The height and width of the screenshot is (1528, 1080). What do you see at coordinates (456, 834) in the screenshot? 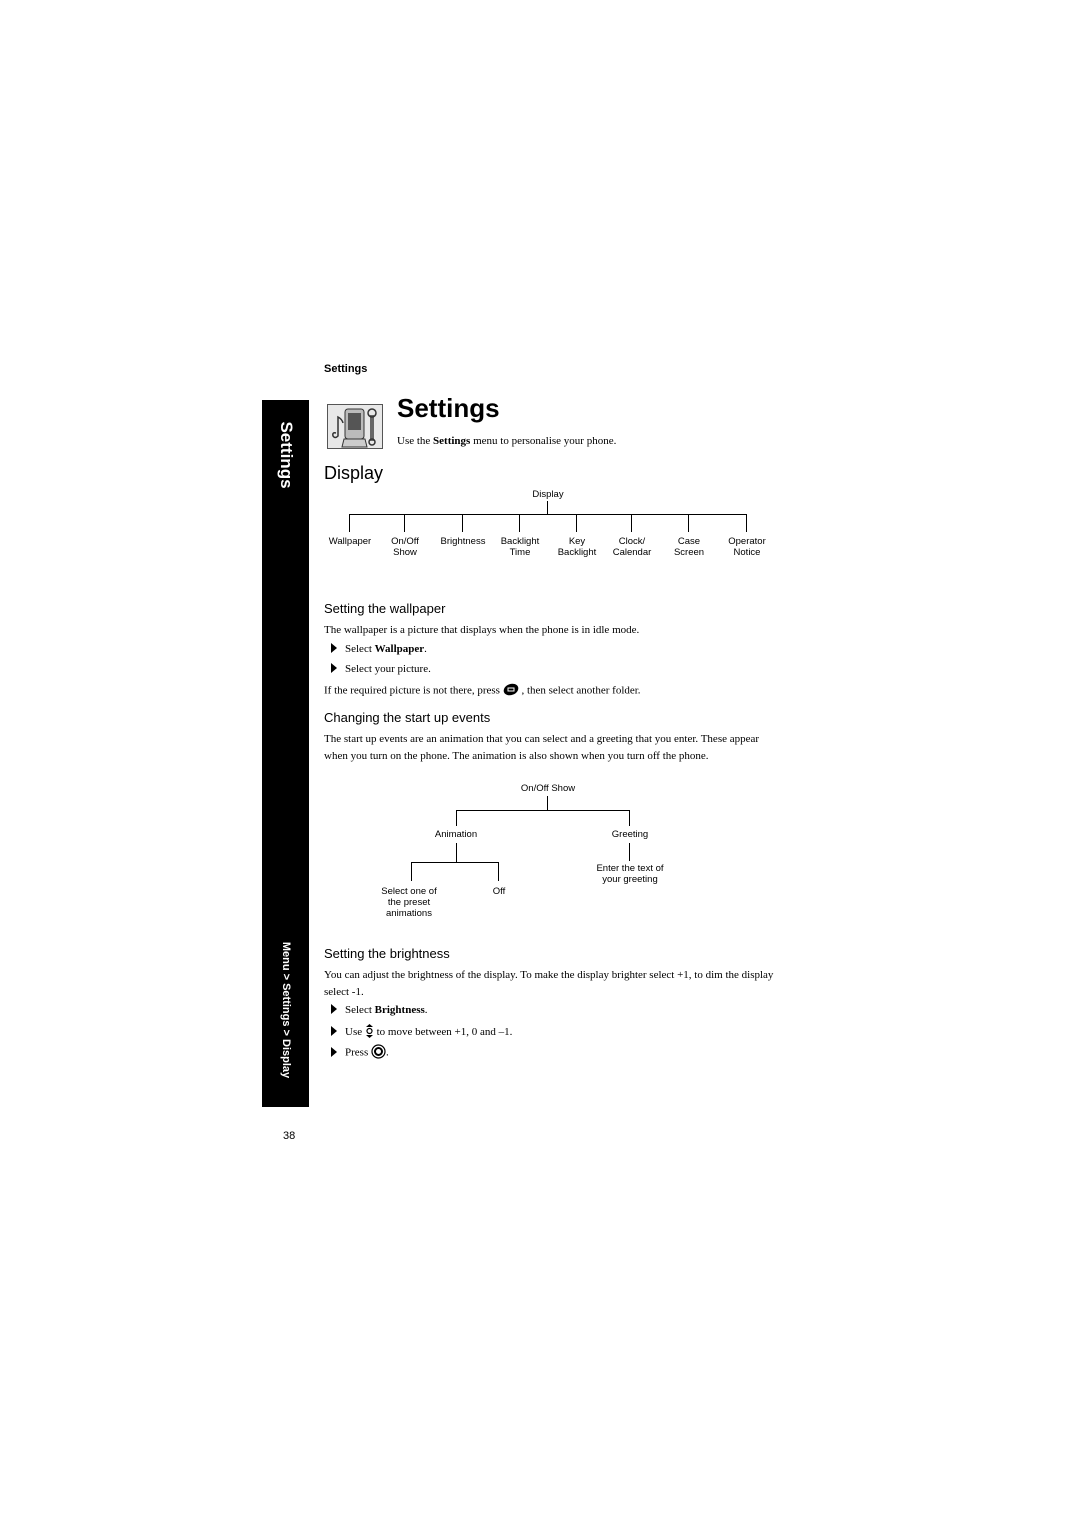
I see `animation-label: Animation` at bounding box center [456, 834].